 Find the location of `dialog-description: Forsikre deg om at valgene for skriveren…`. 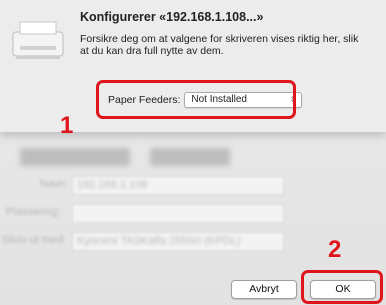

dialog-description: Forsikre deg om at valgene for skriveren… is located at coordinates (219, 45).